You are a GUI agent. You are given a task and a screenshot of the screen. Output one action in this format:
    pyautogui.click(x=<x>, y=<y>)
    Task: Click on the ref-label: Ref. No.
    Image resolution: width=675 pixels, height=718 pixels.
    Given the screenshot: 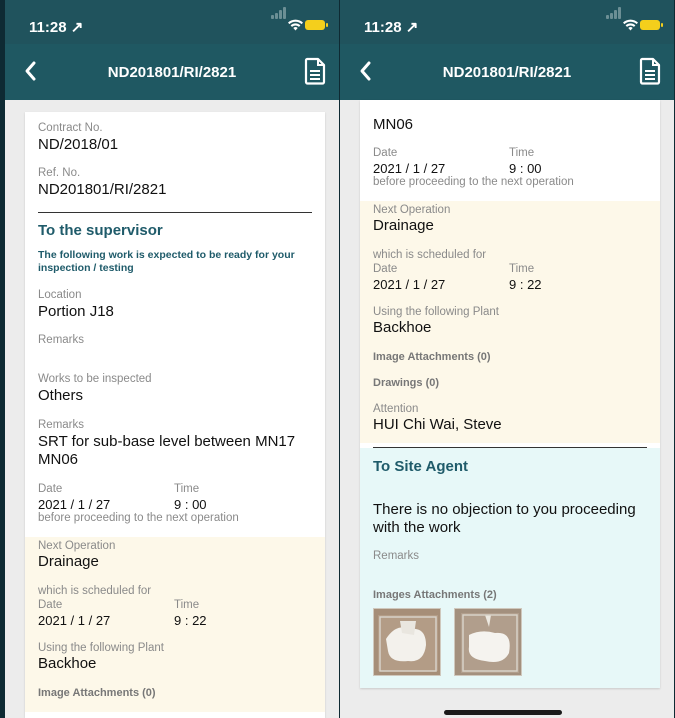 What is the action you would take?
    pyautogui.click(x=59, y=173)
    